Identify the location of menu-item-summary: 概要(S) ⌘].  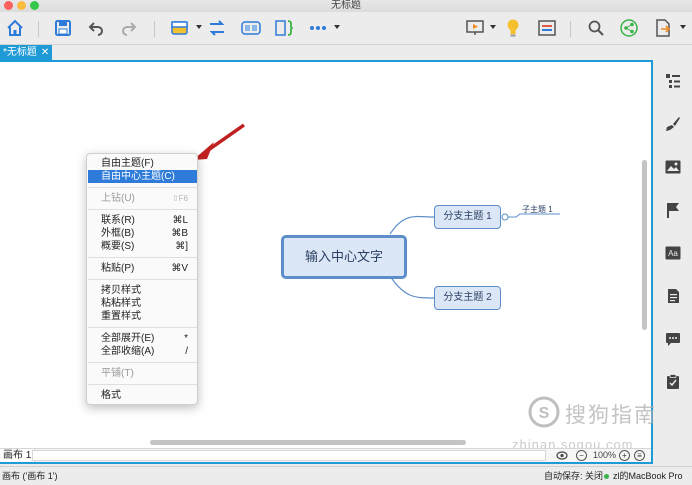
(142, 246).